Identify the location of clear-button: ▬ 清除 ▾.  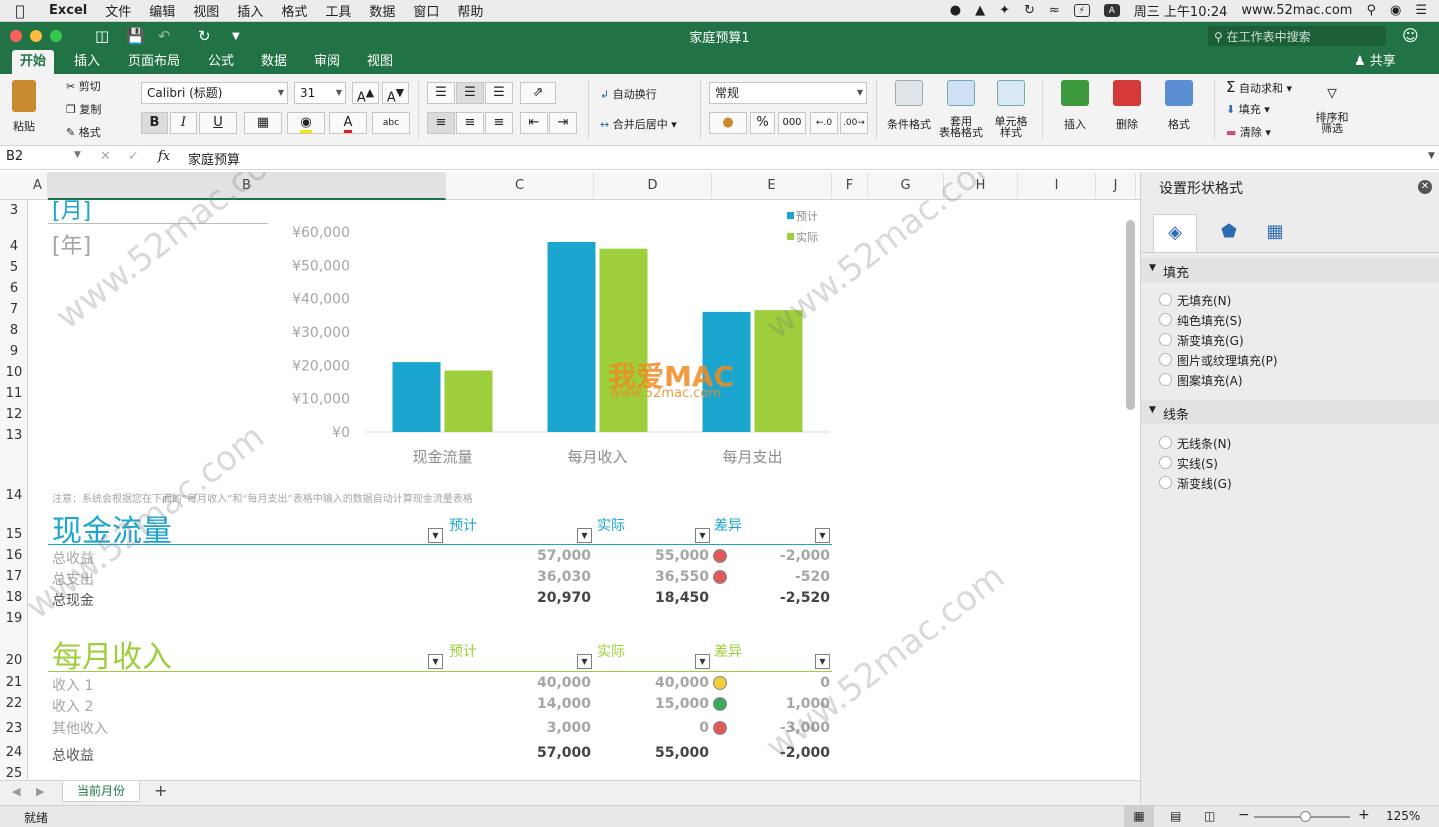
(1248, 132).